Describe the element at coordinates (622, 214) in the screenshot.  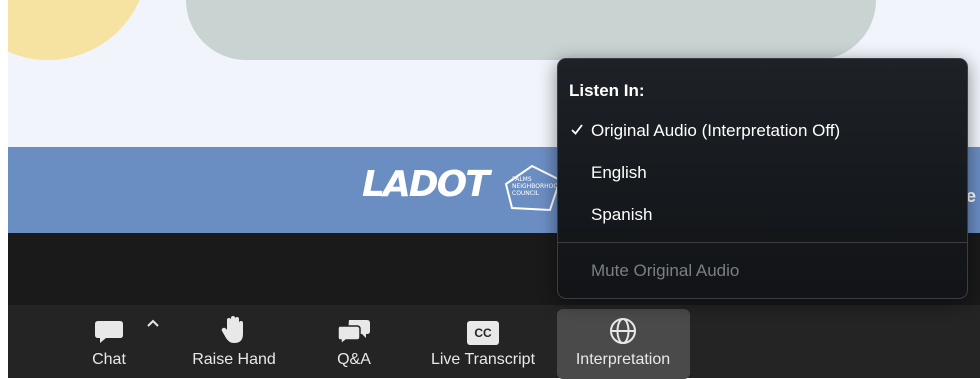
I see `menu-item-label: Spanish` at that location.